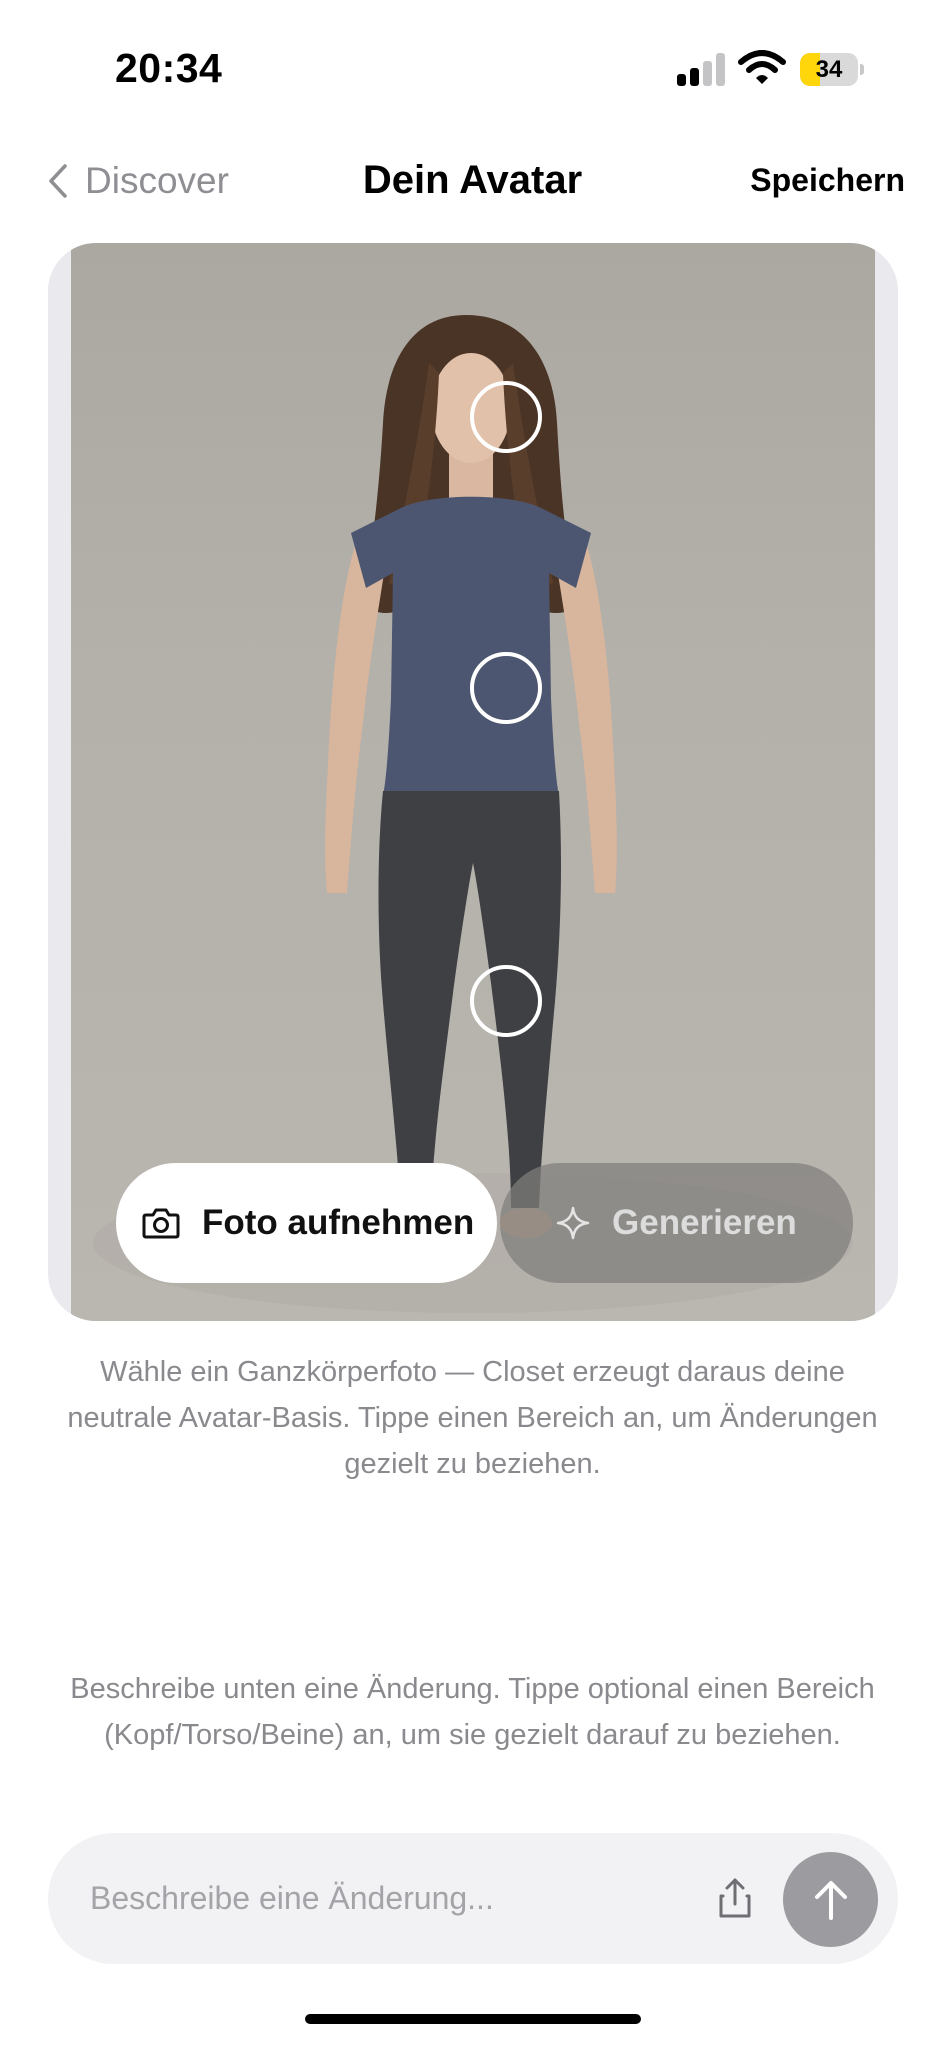 This screenshot has width=945, height=2048. What do you see at coordinates (704, 1222) in the screenshot?
I see `generate-label: Generieren` at bounding box center [704, 1222].